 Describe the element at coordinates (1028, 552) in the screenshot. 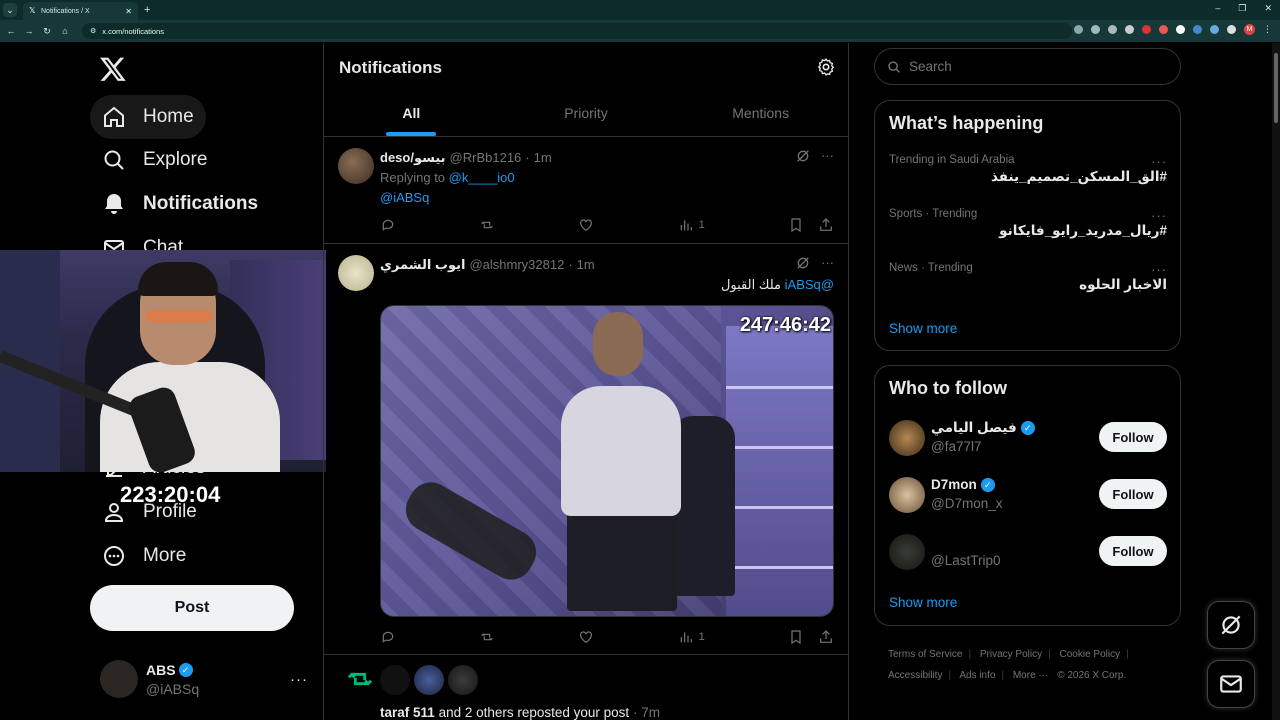

I see `follow-suggestion: @LastTrip0 Follow` at that location.